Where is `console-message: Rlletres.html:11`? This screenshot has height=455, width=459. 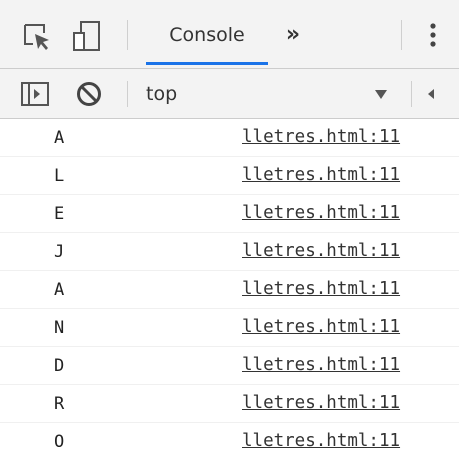
console-message: Rlletres.html:11 is located at coordinates (229, 404).